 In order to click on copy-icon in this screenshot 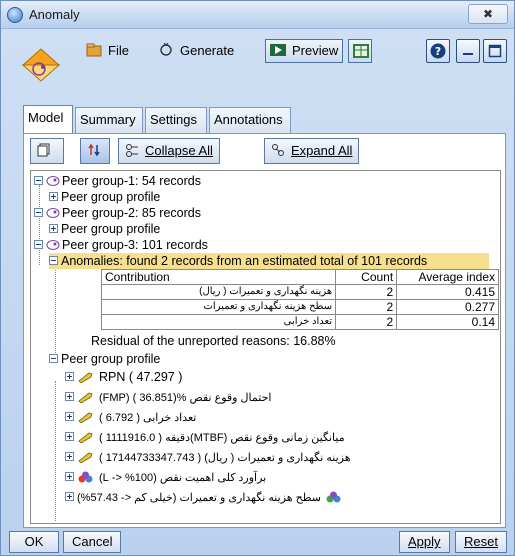, I will do `click(43, 150)`.